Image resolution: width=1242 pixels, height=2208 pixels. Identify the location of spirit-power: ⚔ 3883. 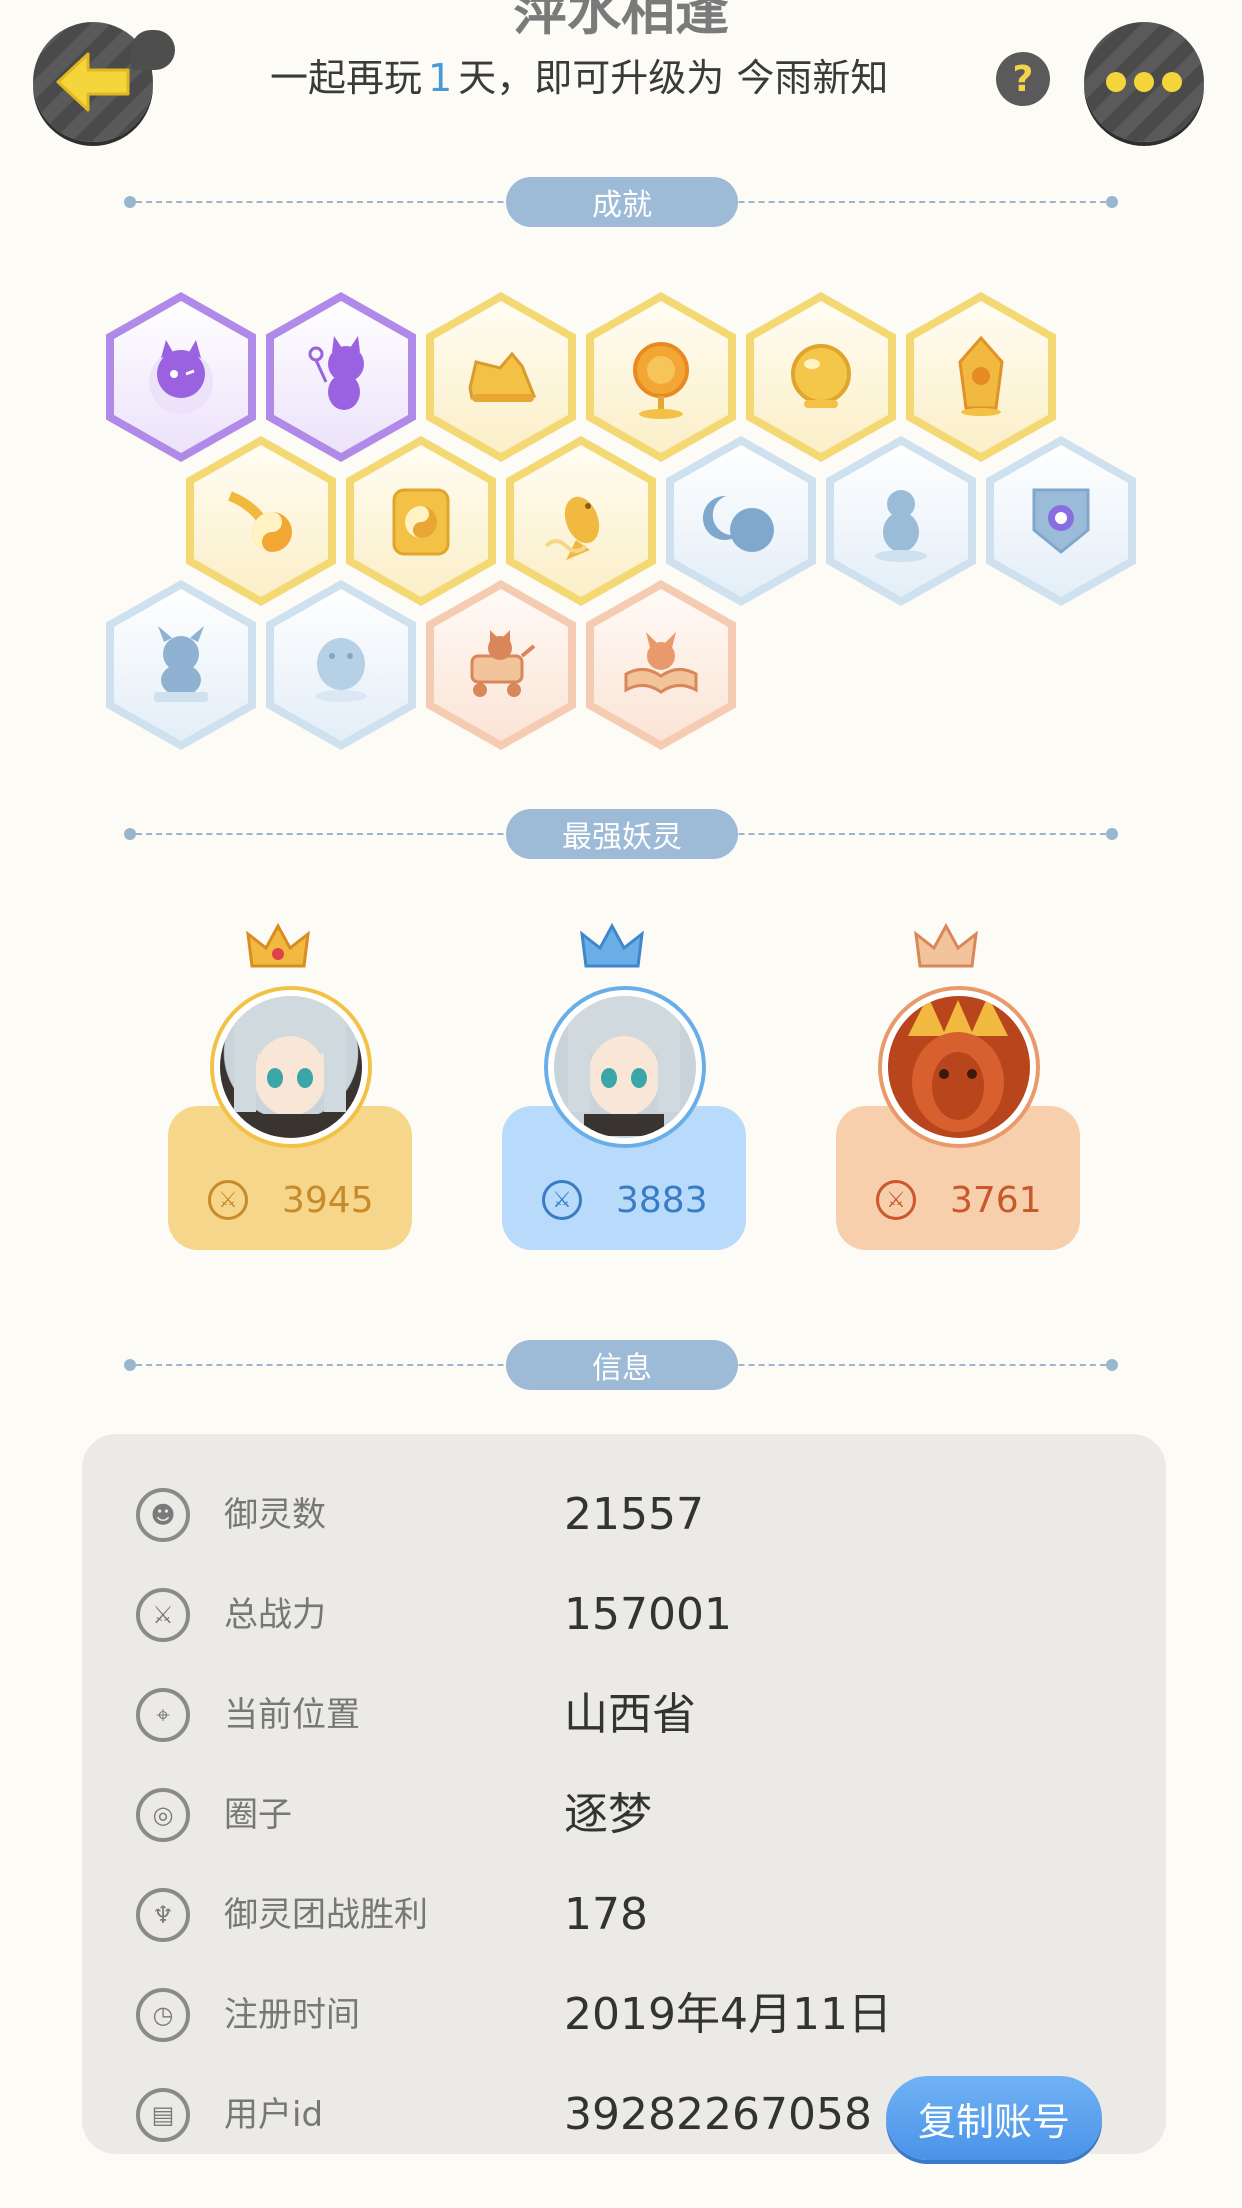
(637, 1200).